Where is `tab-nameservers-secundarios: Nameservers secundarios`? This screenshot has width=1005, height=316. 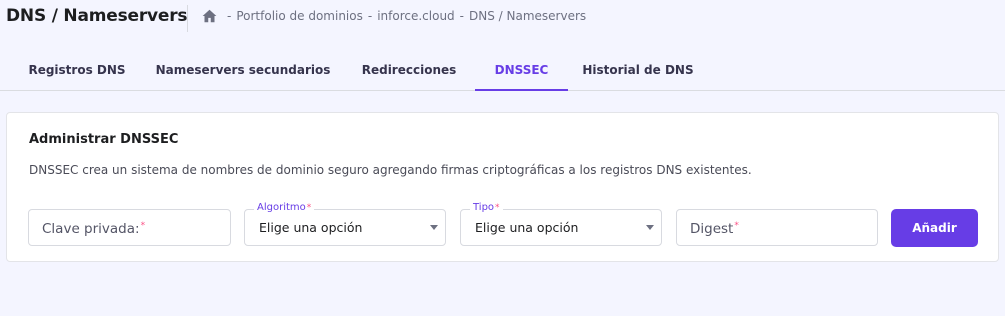
tab-nameservers-secundarios: Nameservers secundarios is located at coordinates (243, 69).